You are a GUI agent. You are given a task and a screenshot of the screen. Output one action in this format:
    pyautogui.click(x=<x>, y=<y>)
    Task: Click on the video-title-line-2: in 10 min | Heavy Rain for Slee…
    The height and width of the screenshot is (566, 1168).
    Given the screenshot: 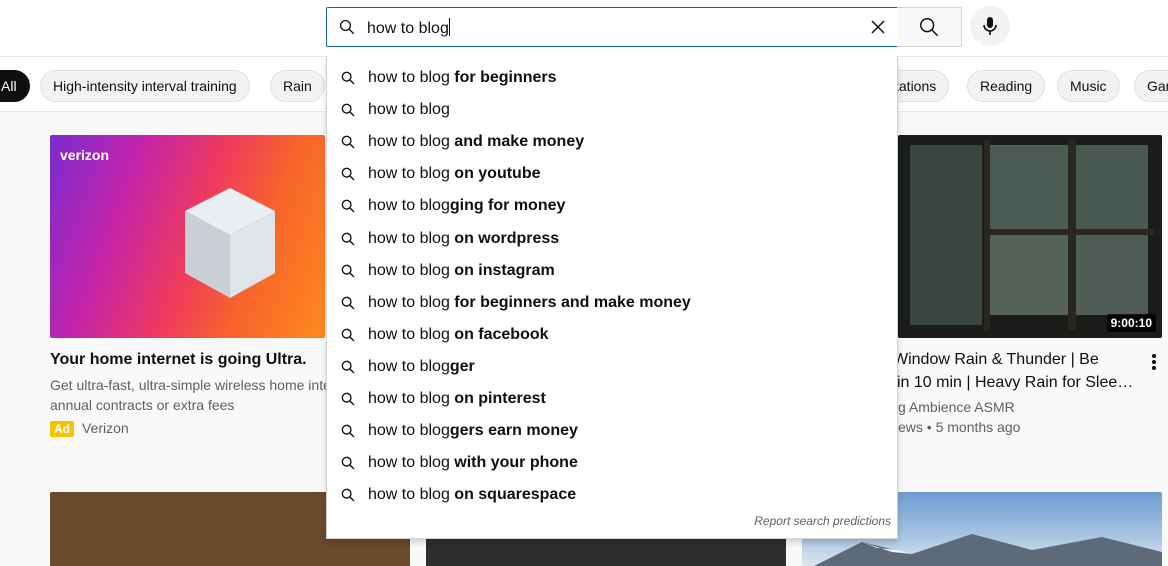 What is the action you would take?
    pyautogui.click(x=1015, y=383)
    